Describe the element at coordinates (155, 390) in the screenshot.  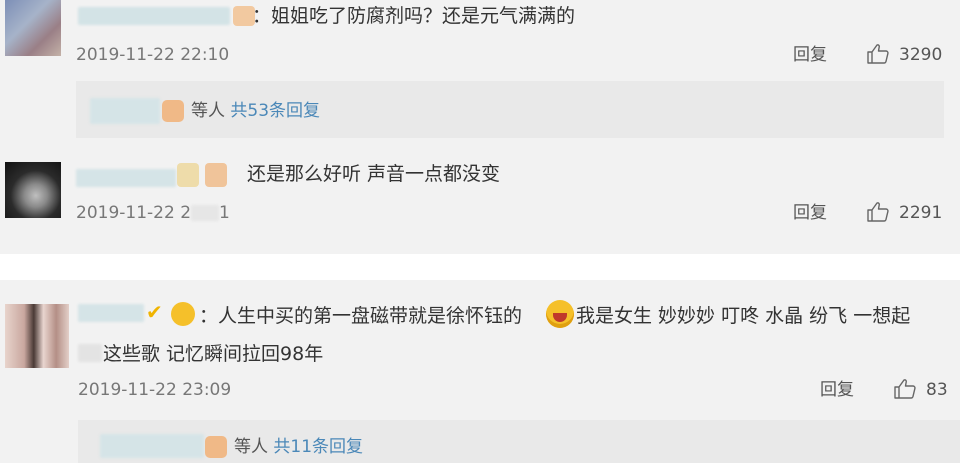
I see `timestamp: 2019-11-22 23:09` at that location.